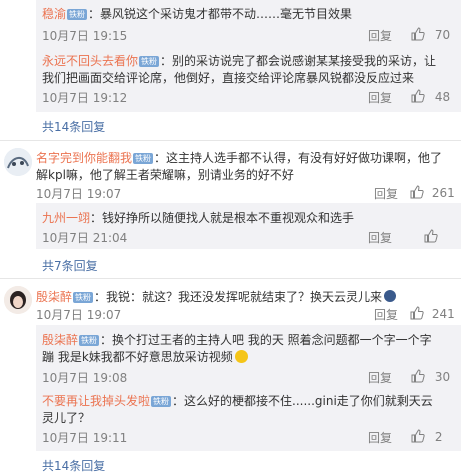 This screenshot has width=461, height=474. Describe the element at coordinates (66, 218) in the screenshot. I see `reply-author: 九州一翊` at that location.